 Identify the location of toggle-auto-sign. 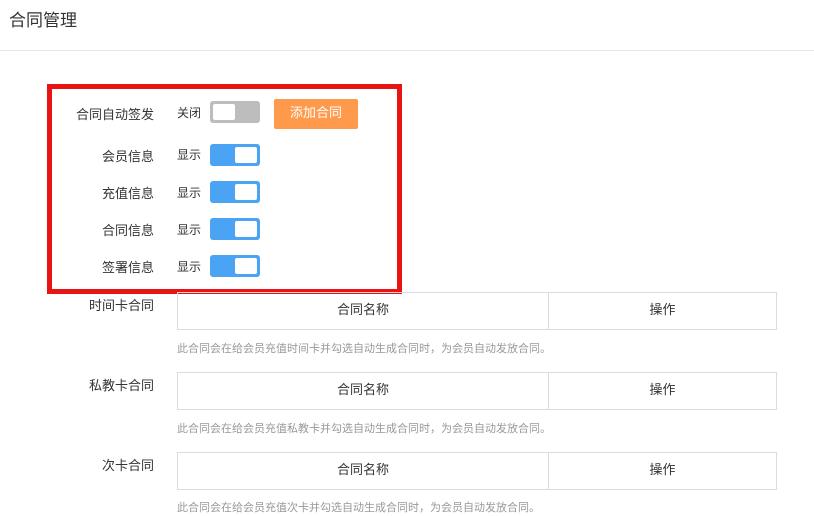
(235, 112).